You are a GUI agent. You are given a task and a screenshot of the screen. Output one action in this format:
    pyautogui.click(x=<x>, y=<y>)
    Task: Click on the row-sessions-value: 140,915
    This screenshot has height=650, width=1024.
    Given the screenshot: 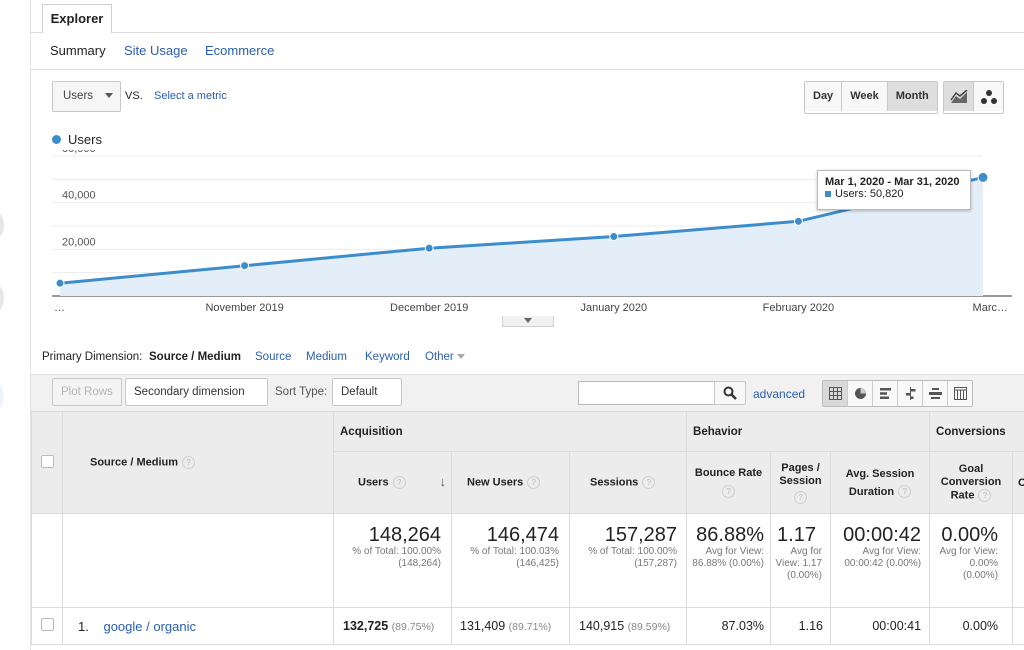 What is the action you would take?
    pyautogui.click(x=602, y=626)
    